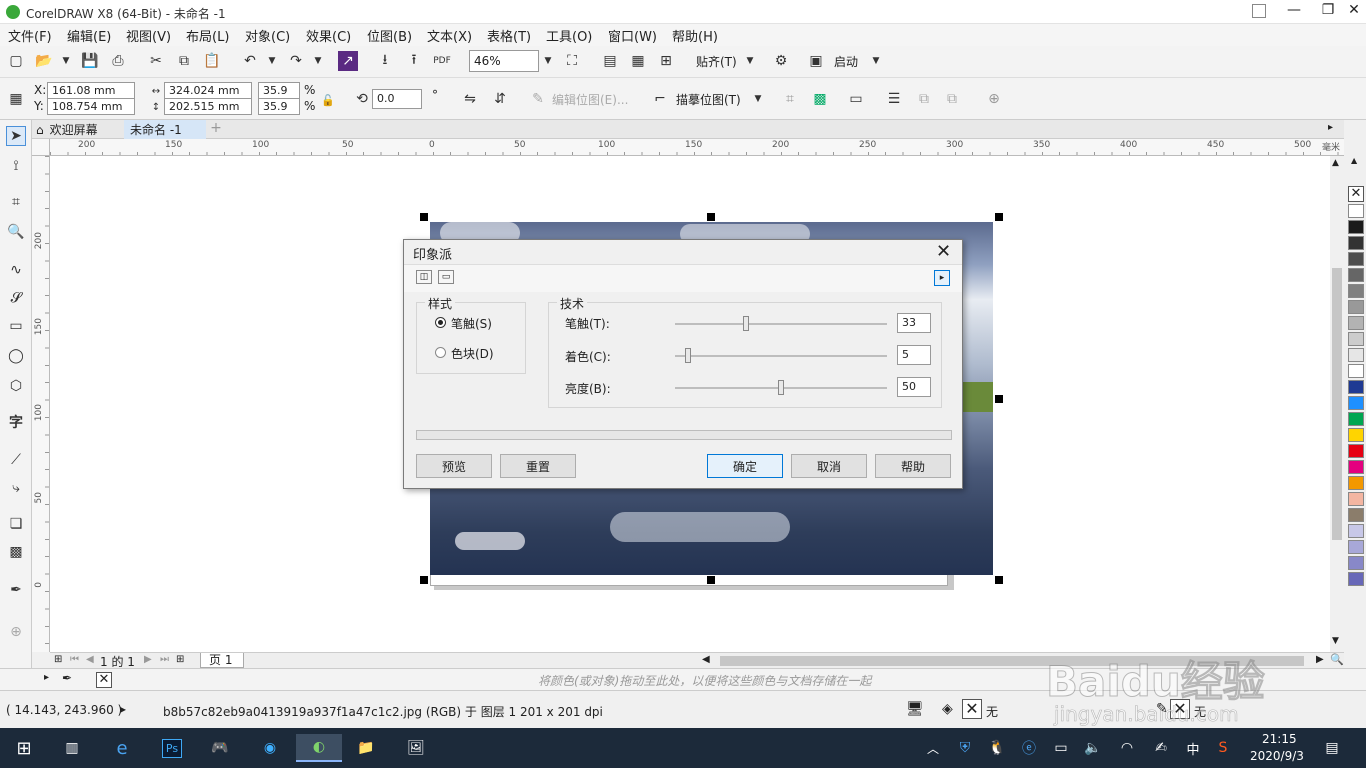 The width and height of the screenshot is (1366, 768). I want to click on page-tab: 页 1, so click(222, 660).